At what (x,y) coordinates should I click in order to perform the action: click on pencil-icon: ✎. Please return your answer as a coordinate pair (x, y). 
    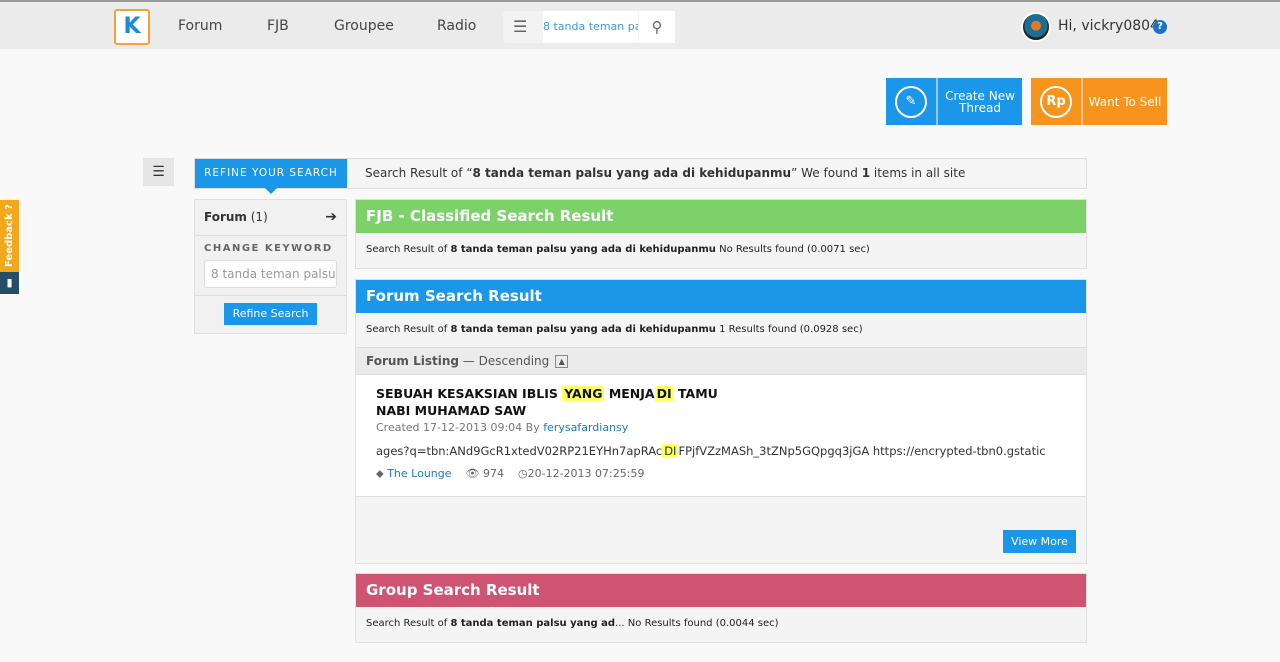
    Looking at the image, I should click on (911, 101).